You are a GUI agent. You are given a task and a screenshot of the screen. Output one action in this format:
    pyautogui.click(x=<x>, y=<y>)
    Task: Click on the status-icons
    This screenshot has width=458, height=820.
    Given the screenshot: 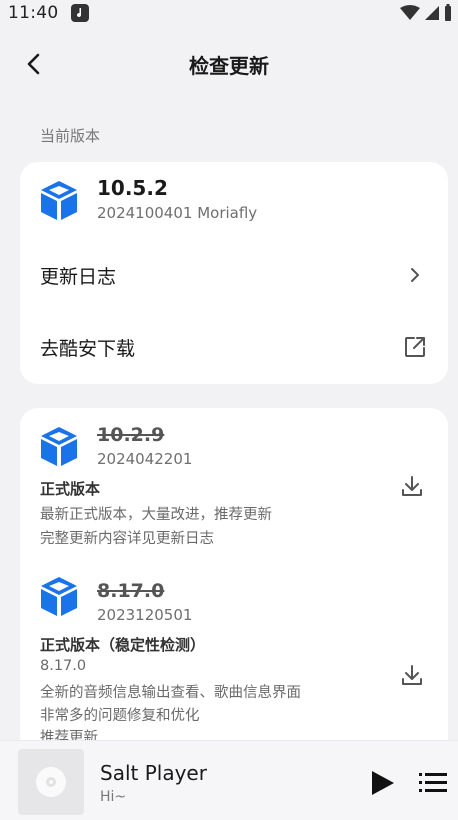 What is the action you would take?
    pyautogui.click(x=426, y=15)
    